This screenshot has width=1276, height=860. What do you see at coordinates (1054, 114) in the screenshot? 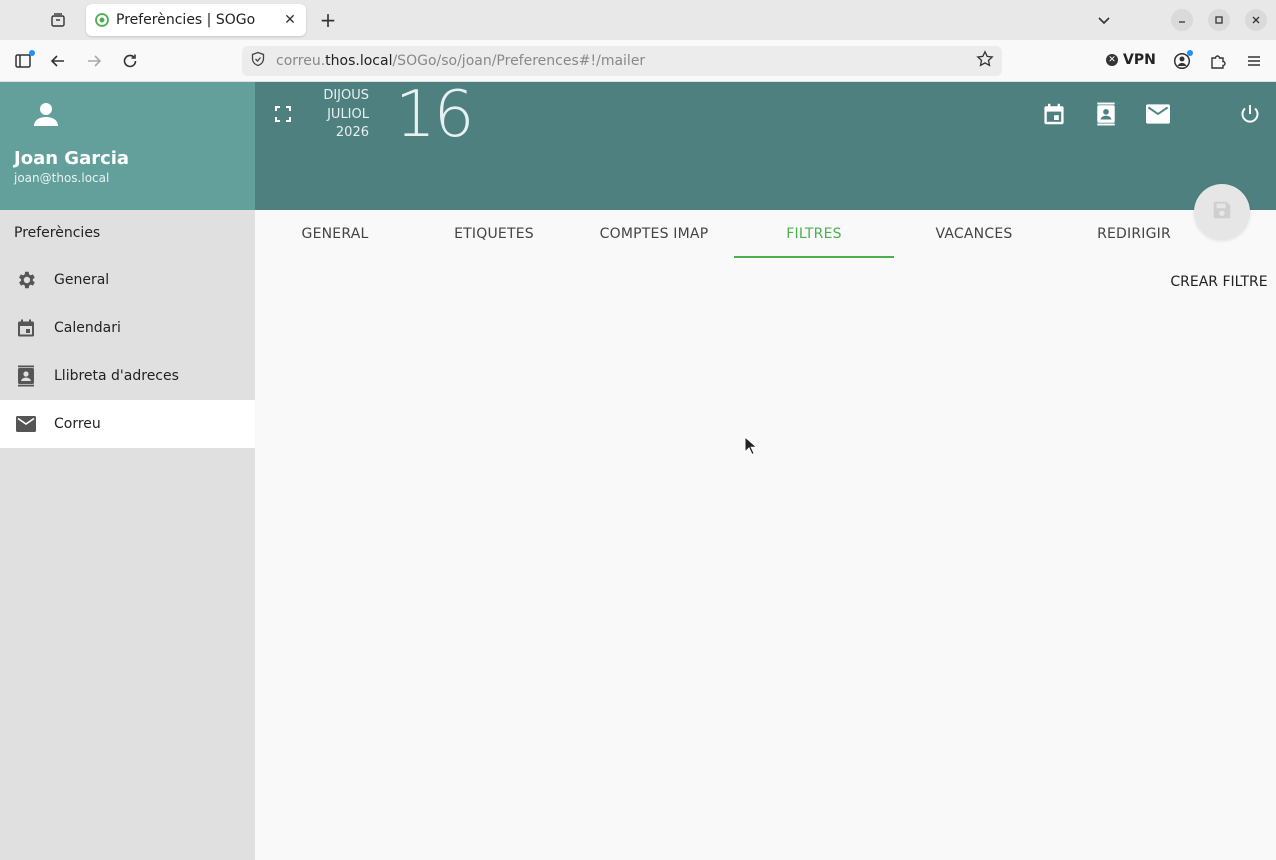
I see `calendar-app-icon` at bounding box center [1054, 114].